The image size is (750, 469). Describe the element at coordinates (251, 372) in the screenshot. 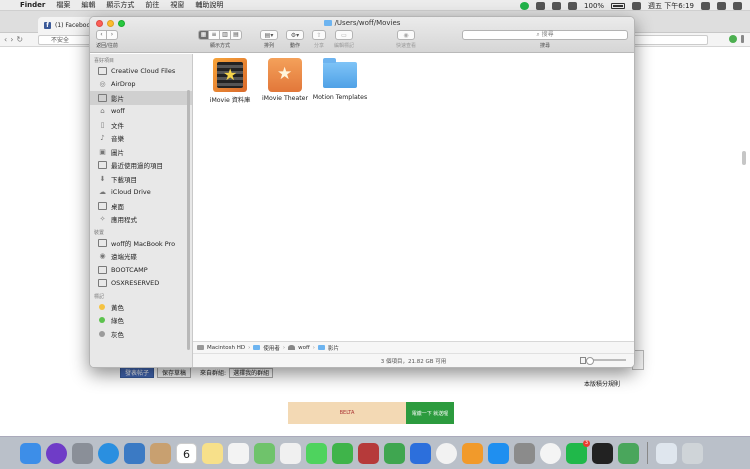

I see `group-select: 選擇我的群組` at that location.